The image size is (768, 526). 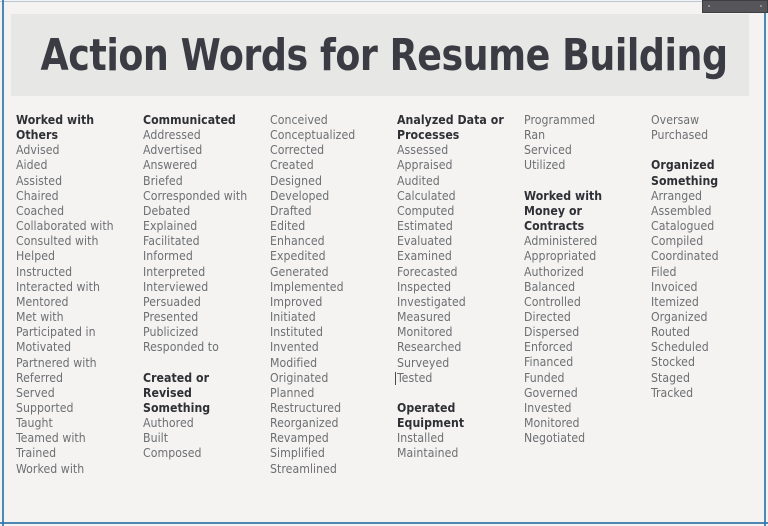 What do you see at coordinates (458, 211) in the screenshot?
I see `word-item: Computed` at bounding box center [458, 211].